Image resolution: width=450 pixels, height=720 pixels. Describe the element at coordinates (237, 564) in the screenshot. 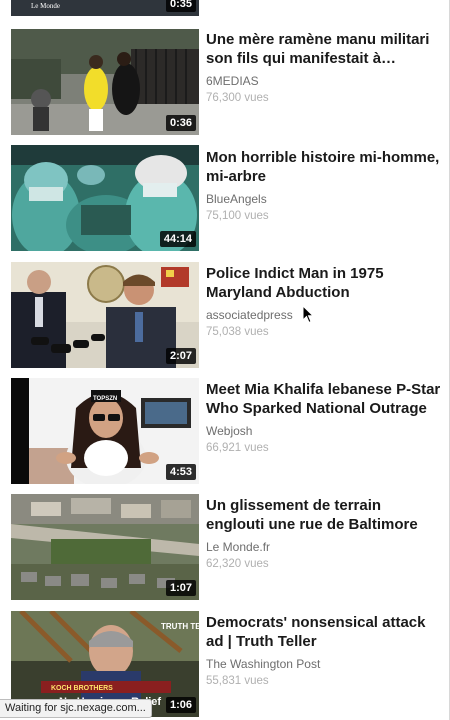

I see `view-count: 62,320 vues` at that location.